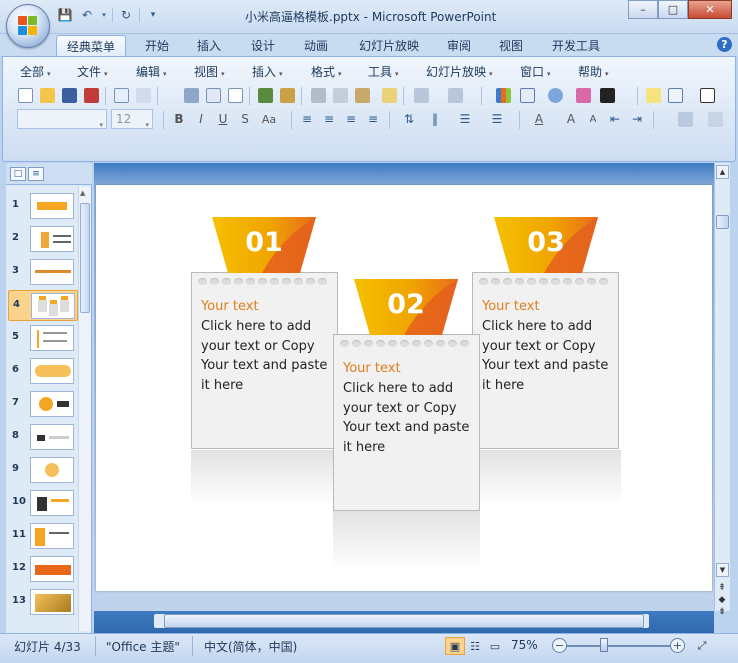 This screenshot has height=663, width=738. I want to click on copy-icon, so click(340, 95).